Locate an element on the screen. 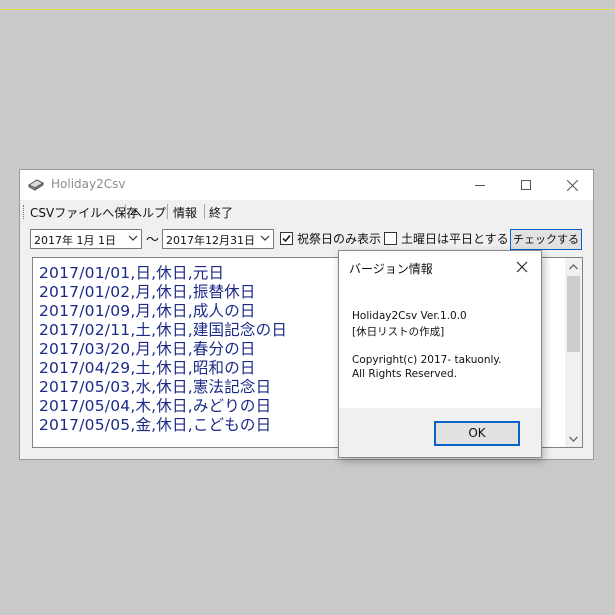 This screenshot has height=615, width=615. app-icon is located at coordinates (36, 185).